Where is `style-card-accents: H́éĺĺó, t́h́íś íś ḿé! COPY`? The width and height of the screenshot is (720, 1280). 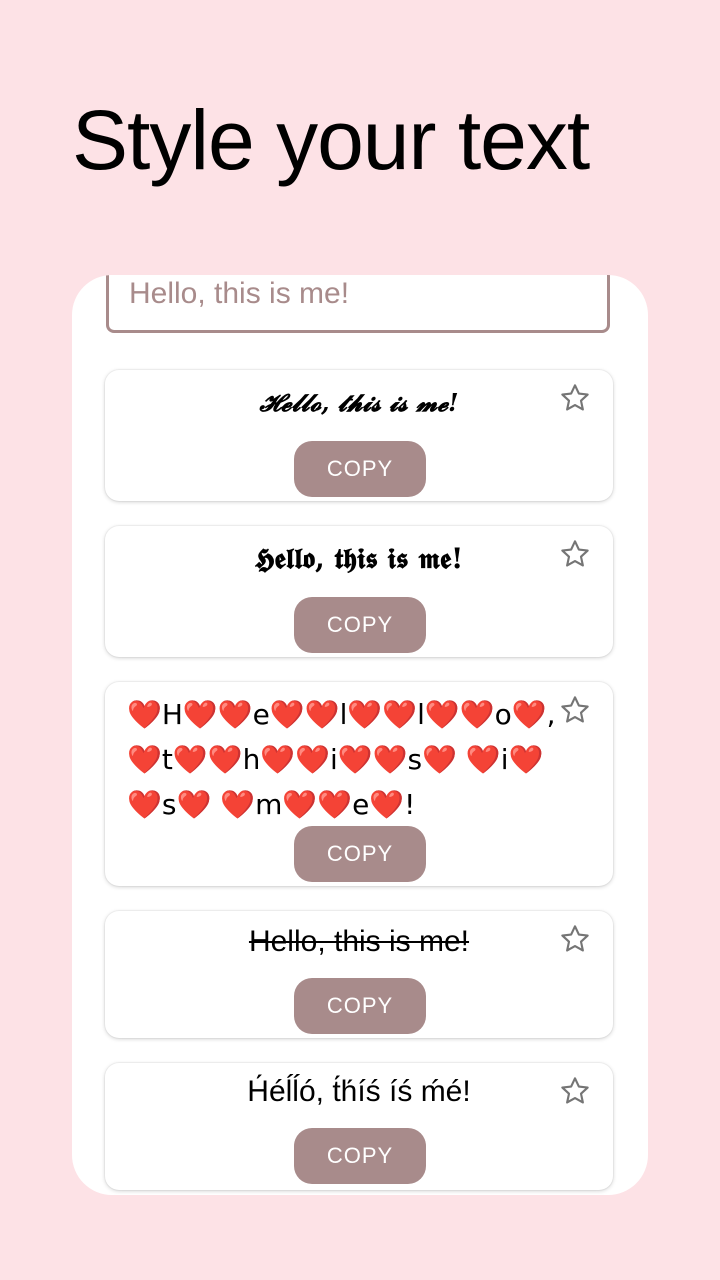 style-card-accents: H́éĺĺó, t́h́íś íś ḿé! COPY is located at coordinates (359, 1126).